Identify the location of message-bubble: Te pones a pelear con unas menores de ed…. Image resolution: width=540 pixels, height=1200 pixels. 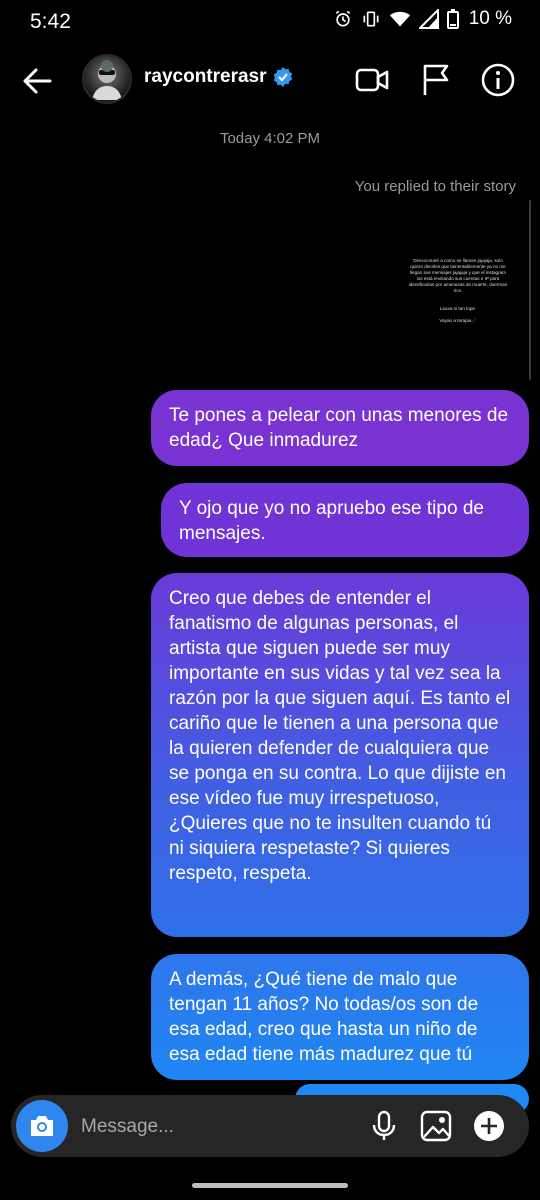
(340, 428).